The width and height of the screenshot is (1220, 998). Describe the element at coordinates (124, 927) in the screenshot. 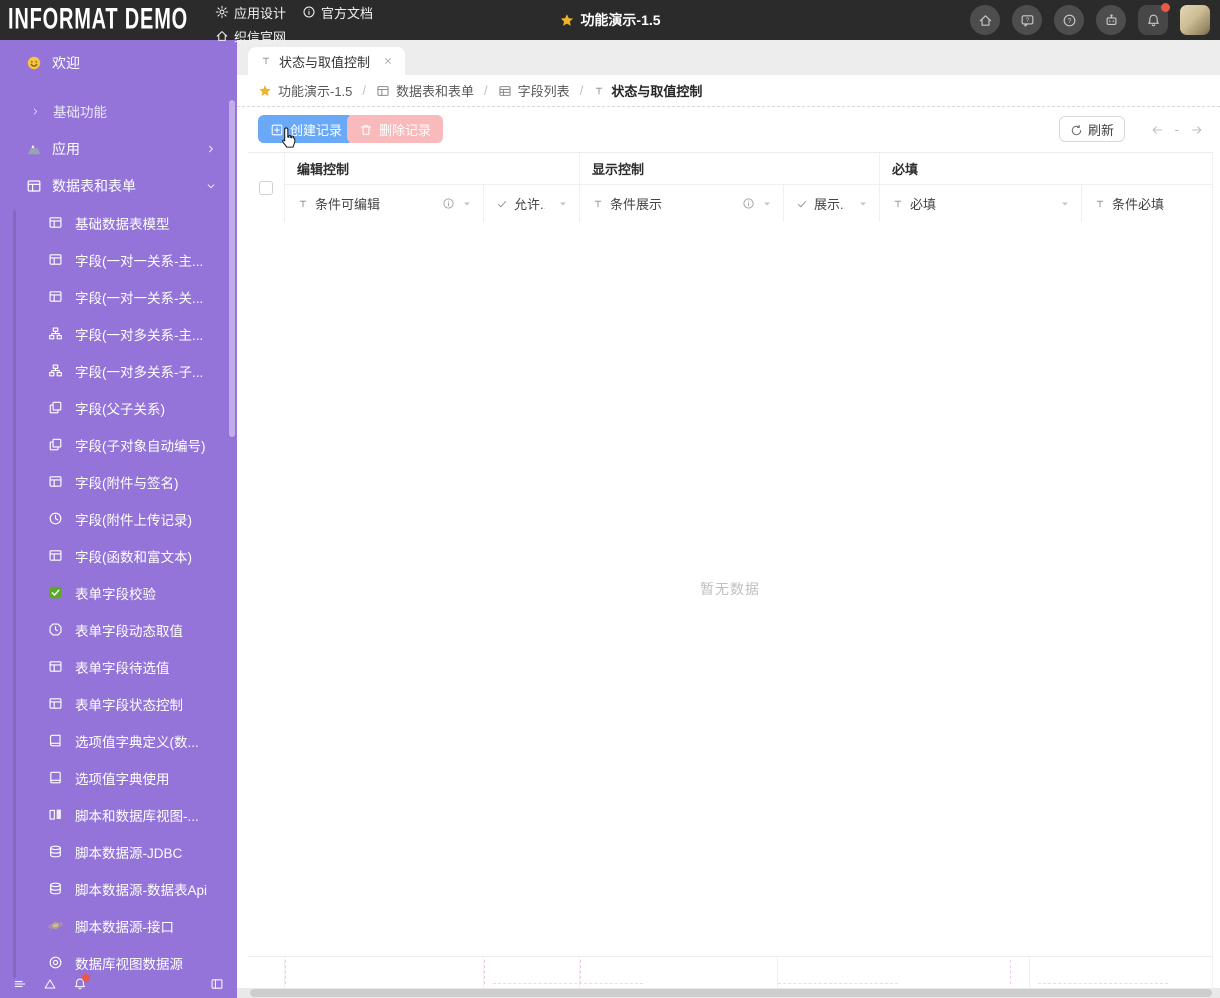

I see `sidebar-item-label: 脚本数据源-接口` at that location.